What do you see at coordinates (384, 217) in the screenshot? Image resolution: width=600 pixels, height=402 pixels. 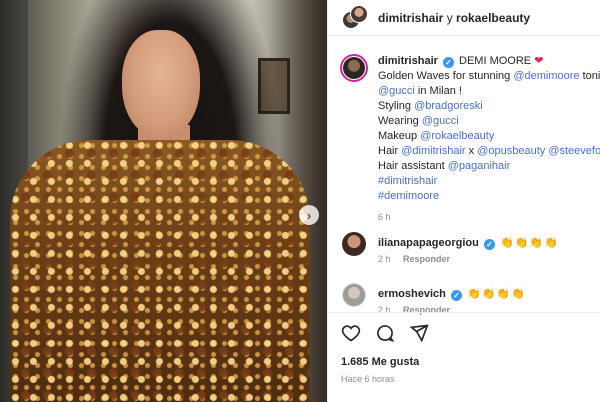 I see `caption-time: 6 h` at bounding box center [384, 217].